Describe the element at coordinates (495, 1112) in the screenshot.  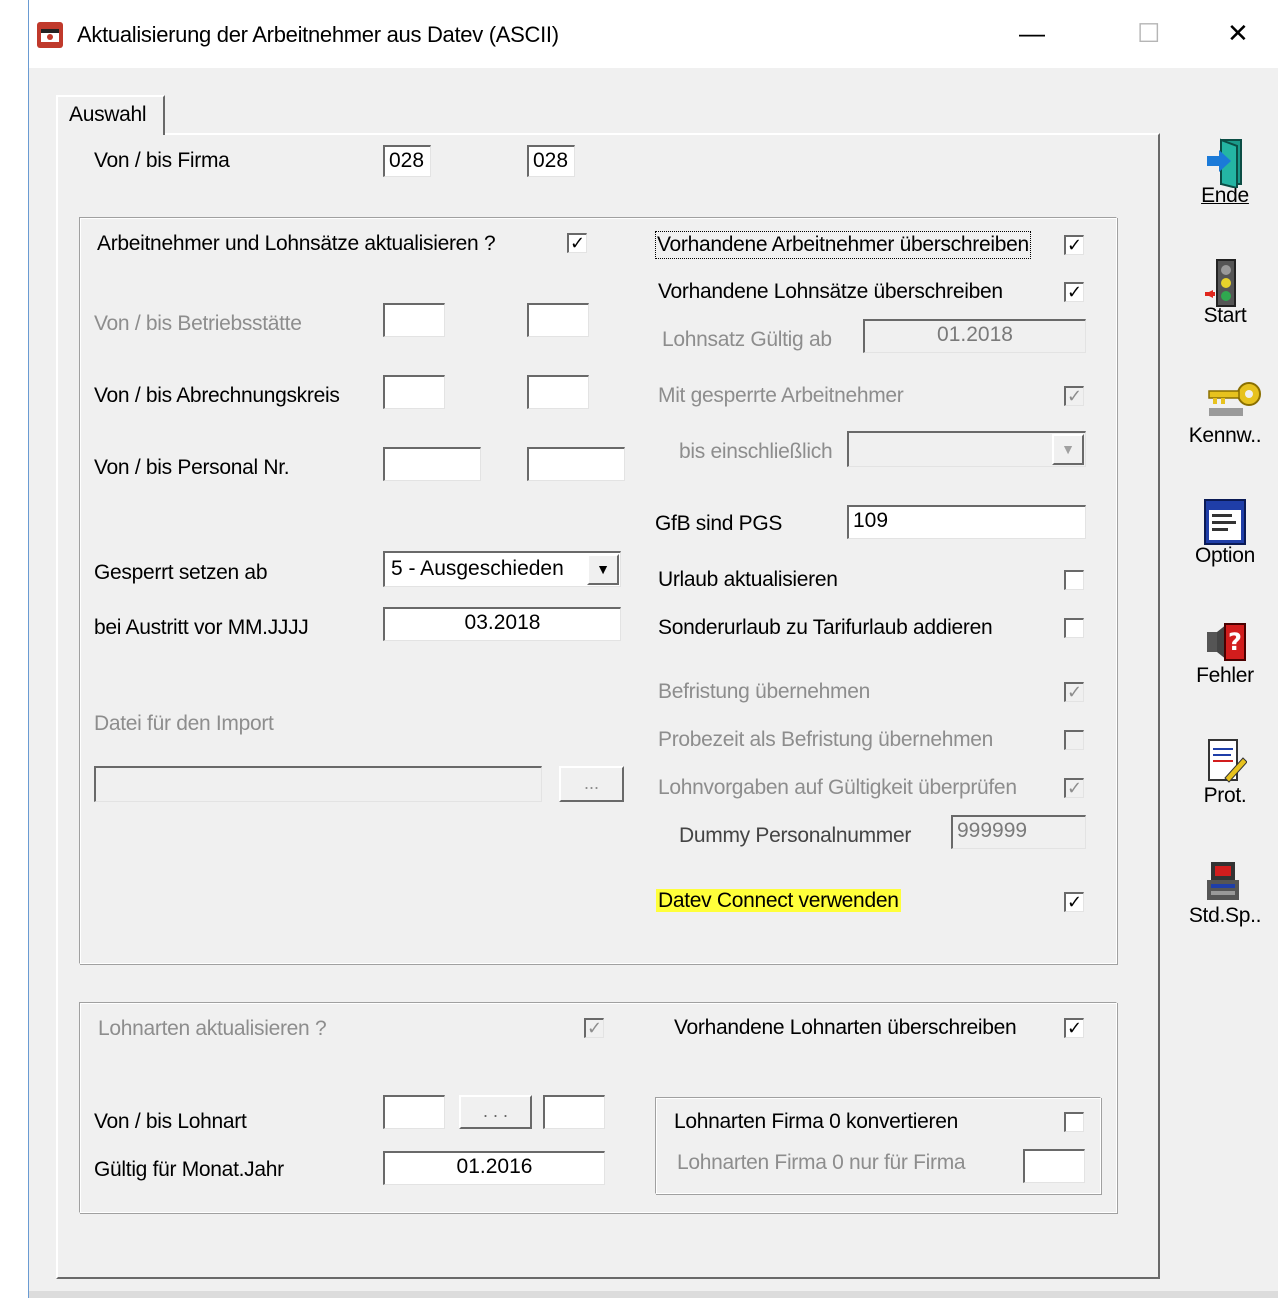
I see `lohnart-browse-button: . . .` at that location.